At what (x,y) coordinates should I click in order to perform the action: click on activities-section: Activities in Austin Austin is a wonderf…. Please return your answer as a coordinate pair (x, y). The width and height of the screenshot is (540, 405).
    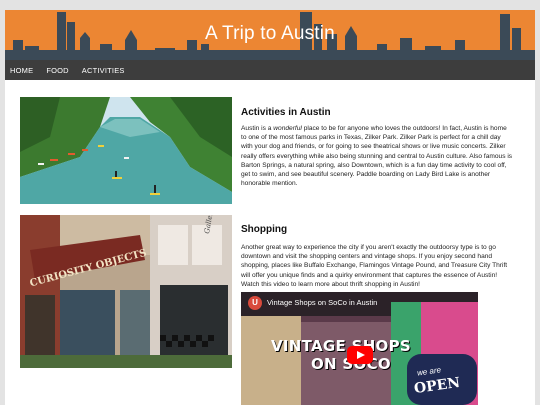
    Looking at the image, I should click on (377, 147).